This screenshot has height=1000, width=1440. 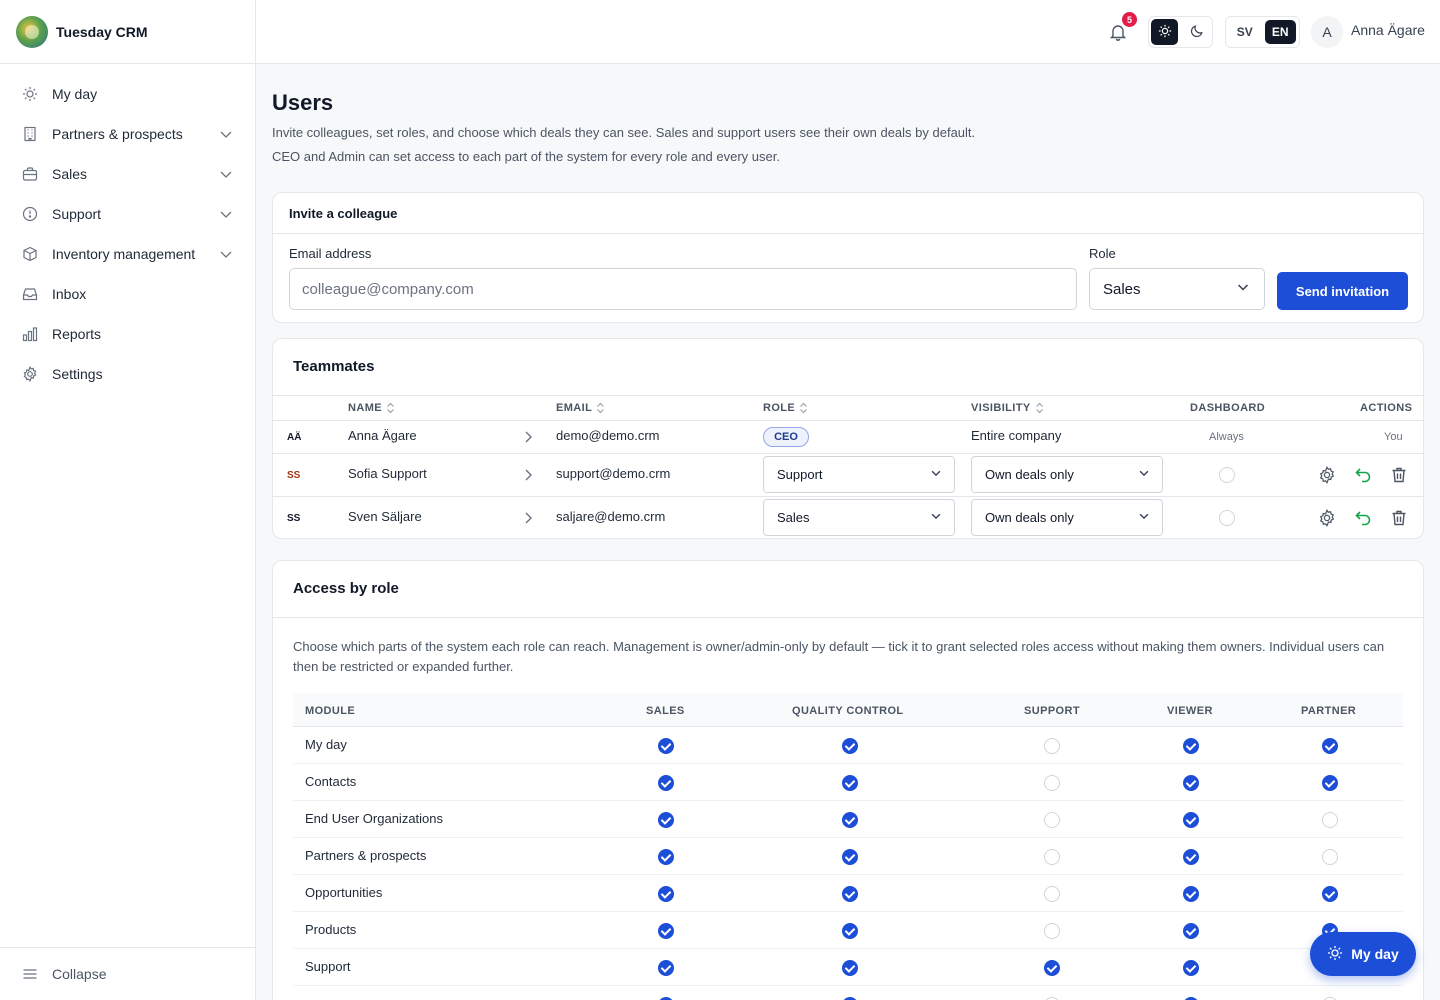 I want to click on sun-icon, so click(x=1165, y=32).